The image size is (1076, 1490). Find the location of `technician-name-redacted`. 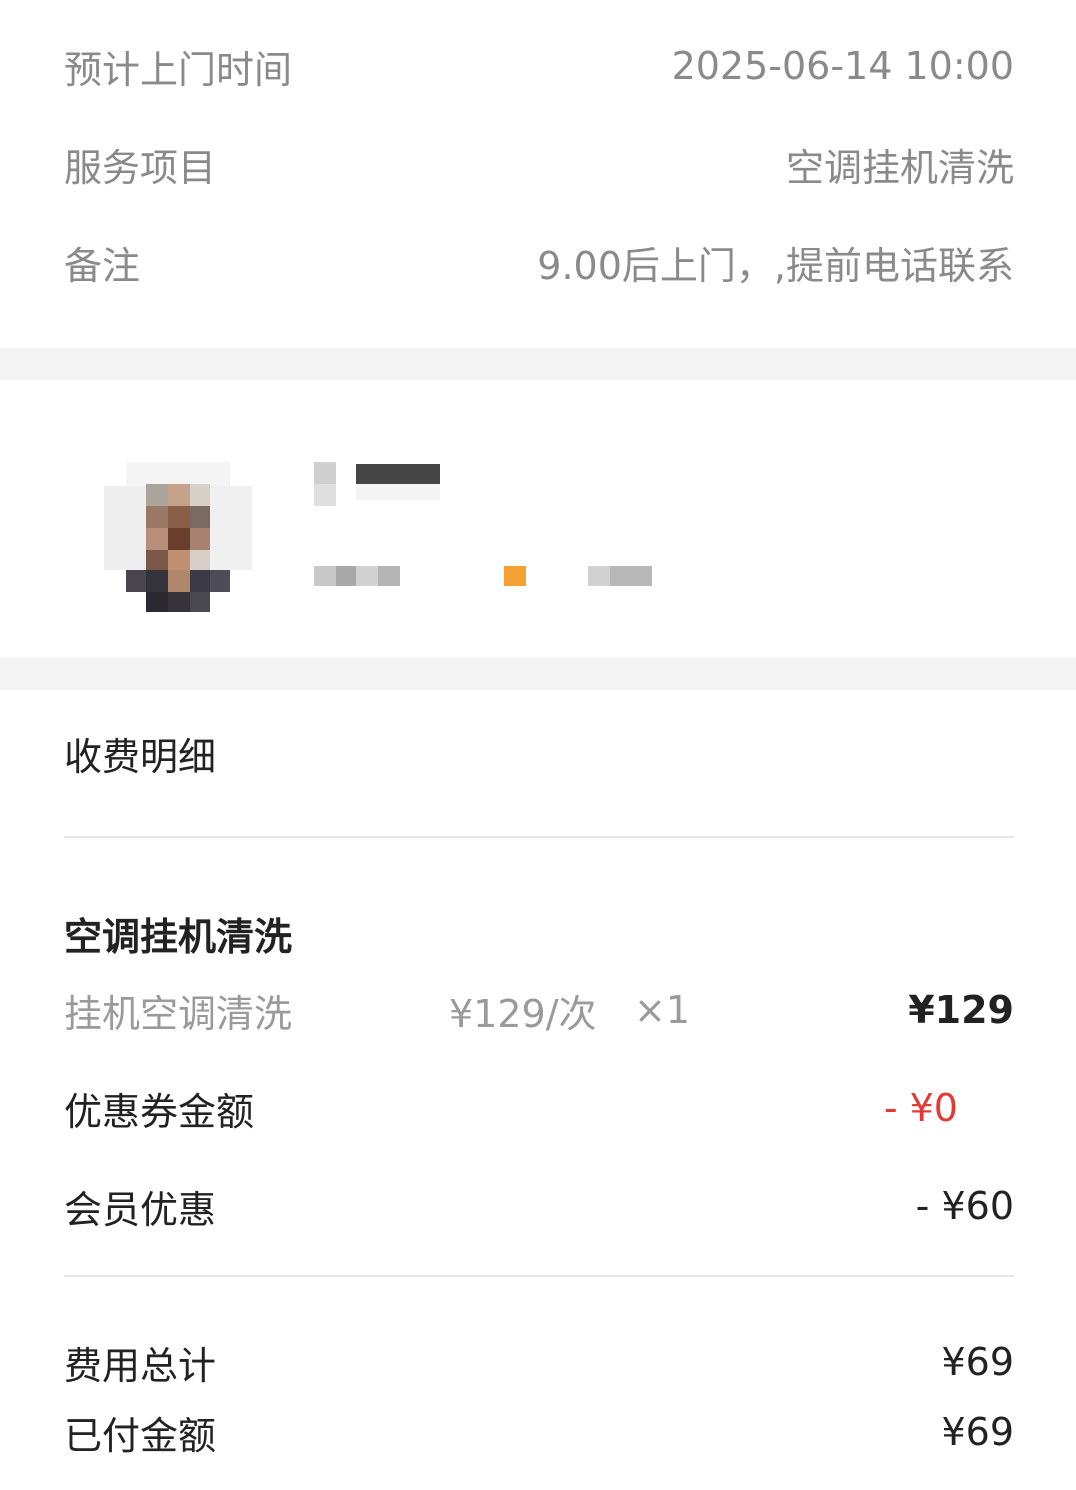

technician-name-redacted is located at coordinates (378, 484).